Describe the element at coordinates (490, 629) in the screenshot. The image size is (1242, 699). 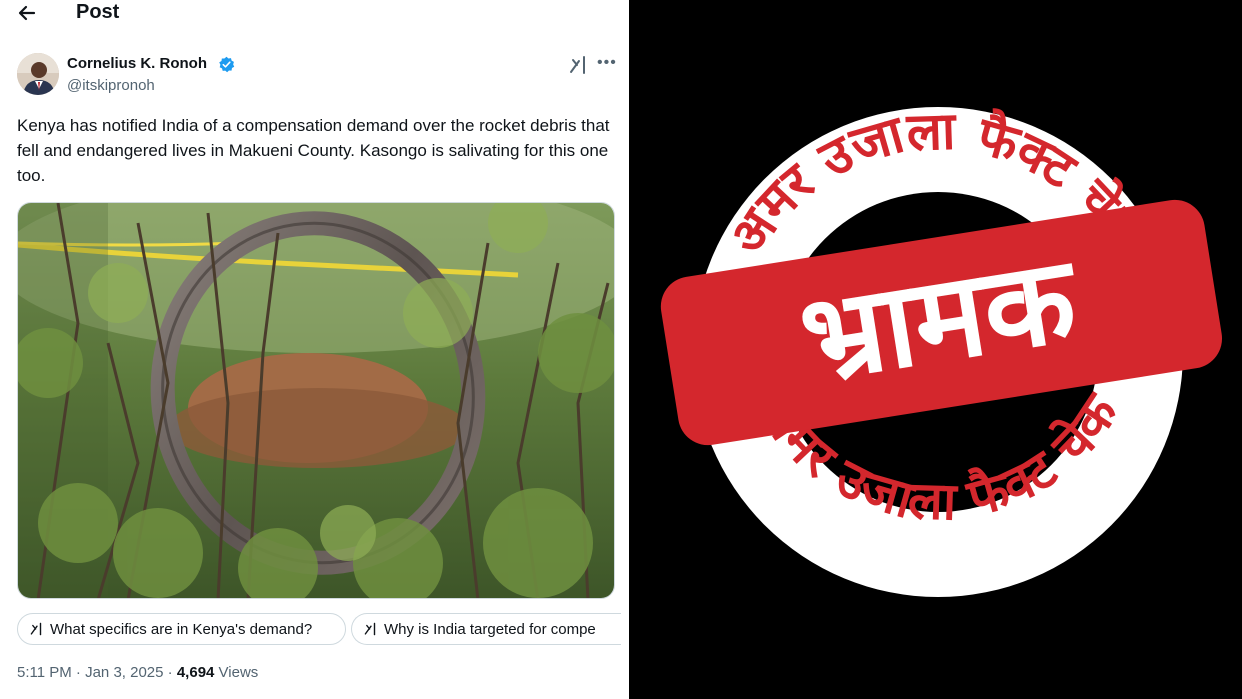
I see `chip-label: Why is India targeted for compe` at that location.